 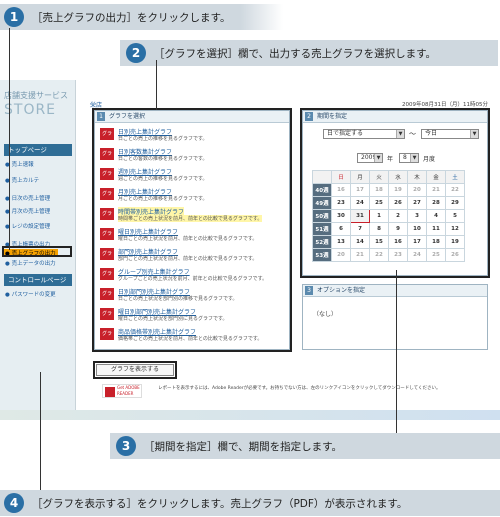 What do you see at coordinates (136, 53) in the screenshot?
I see `step-number-2: 2` at bounding box center [136, 53].